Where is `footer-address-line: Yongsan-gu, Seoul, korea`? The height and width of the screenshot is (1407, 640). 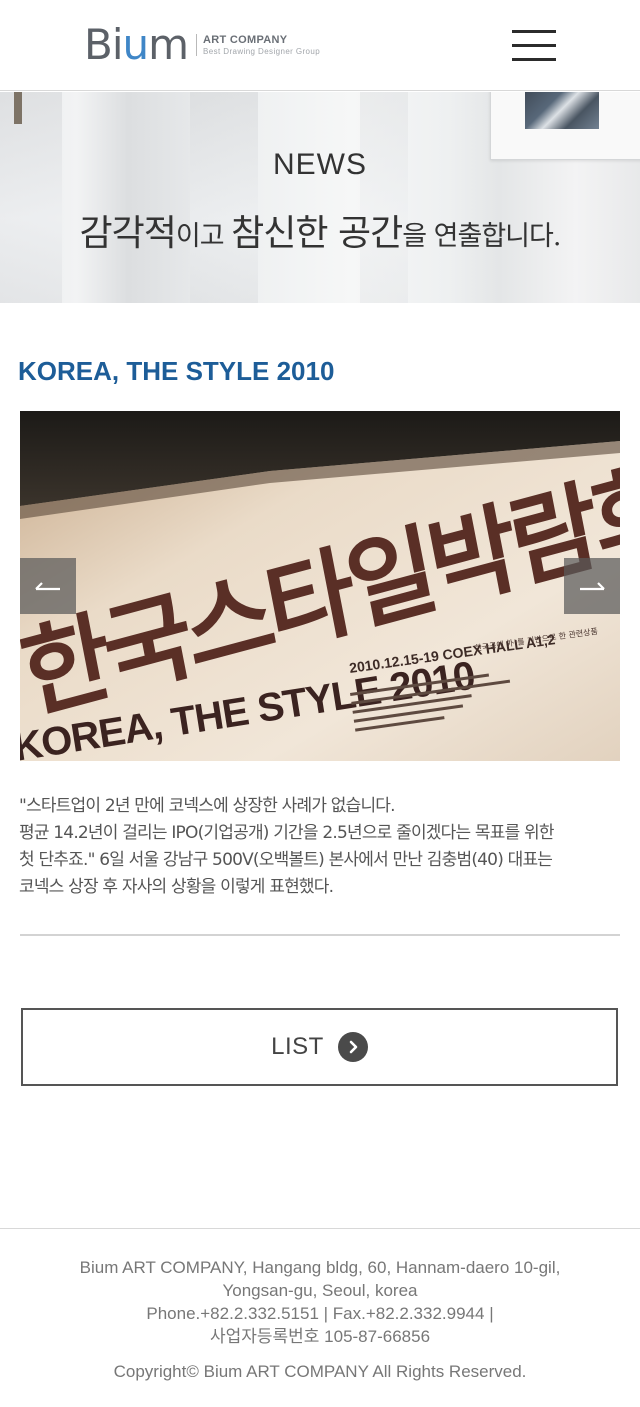
footer-address-line: Yongsan-gu, Seoul, korea is located at coordinates (320, 1290).